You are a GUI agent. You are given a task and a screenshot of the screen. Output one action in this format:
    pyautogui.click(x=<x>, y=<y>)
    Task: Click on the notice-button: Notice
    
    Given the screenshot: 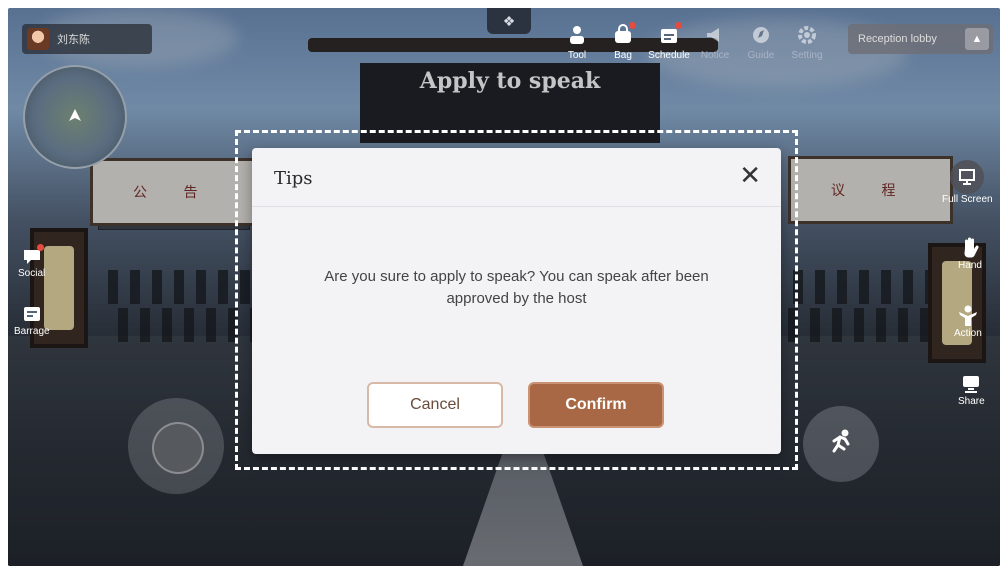 What is the action you would take?
    pyautogui.click(x=715, y=41)
    